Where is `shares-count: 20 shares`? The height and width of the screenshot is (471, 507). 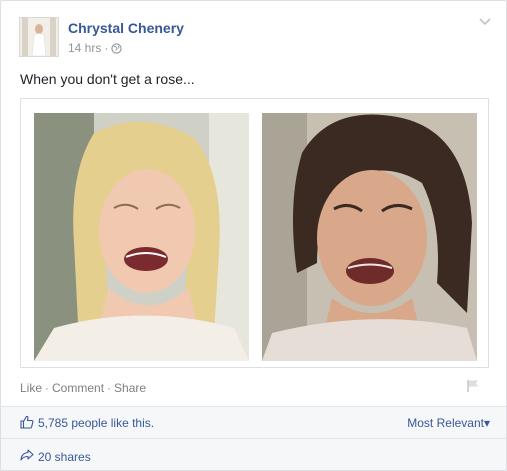
shares-count: 20 shares is located at coordinates (64, 457).